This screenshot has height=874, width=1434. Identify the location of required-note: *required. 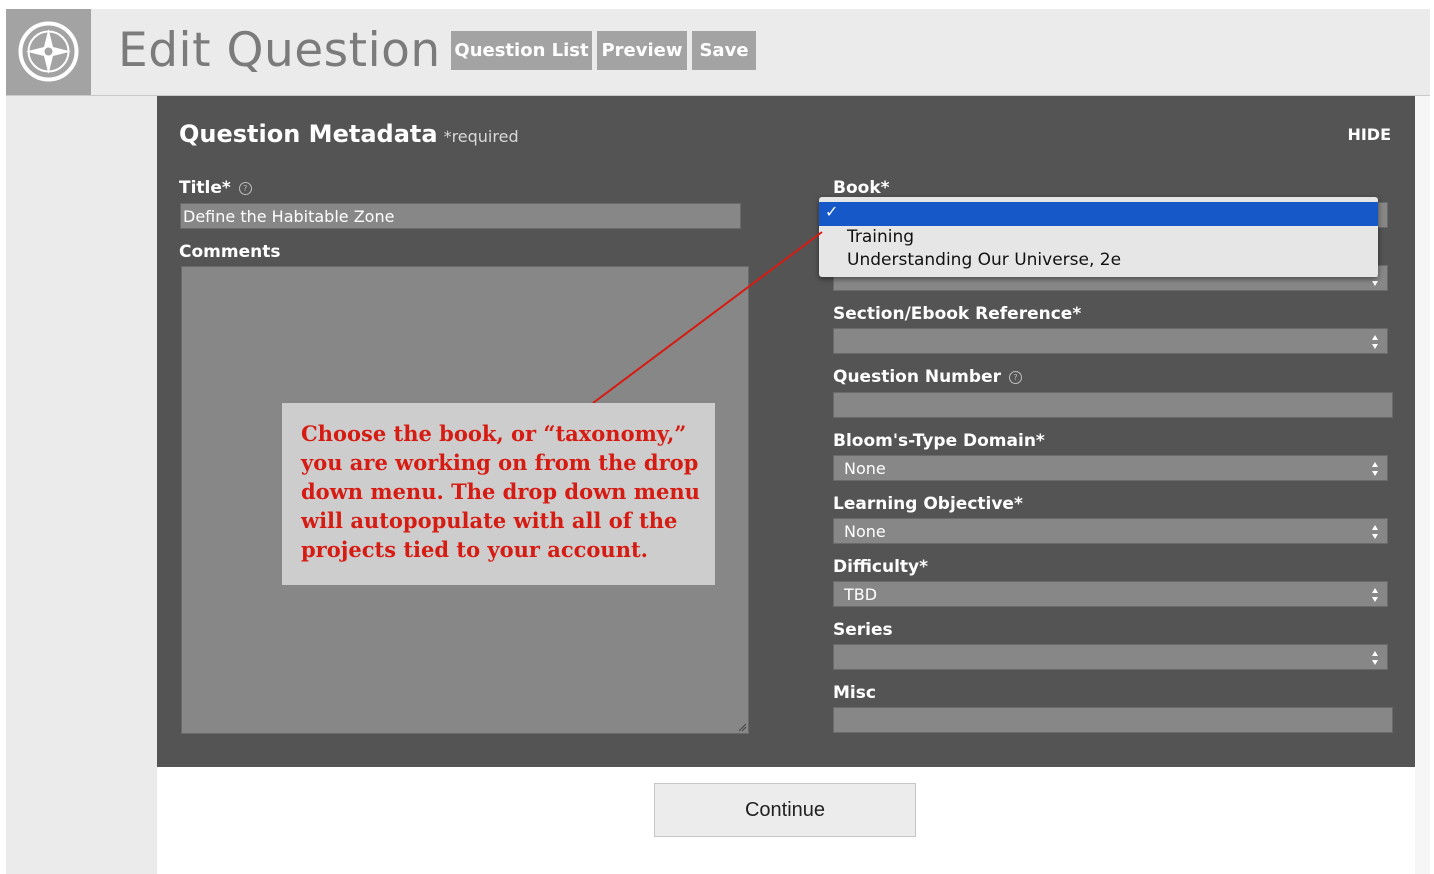
(481, 136).